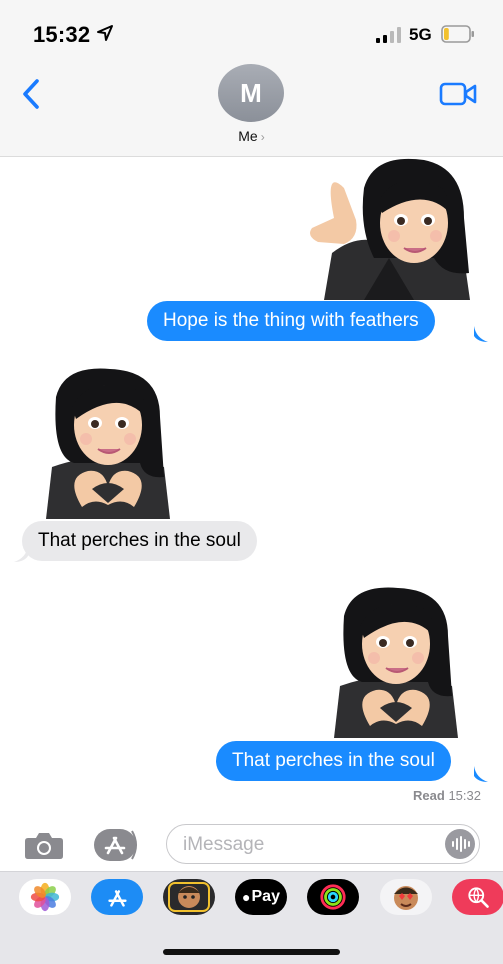 This screenshot has width=503, height=964. I want to click on composer-bar: iMessage, so click(251, 843).